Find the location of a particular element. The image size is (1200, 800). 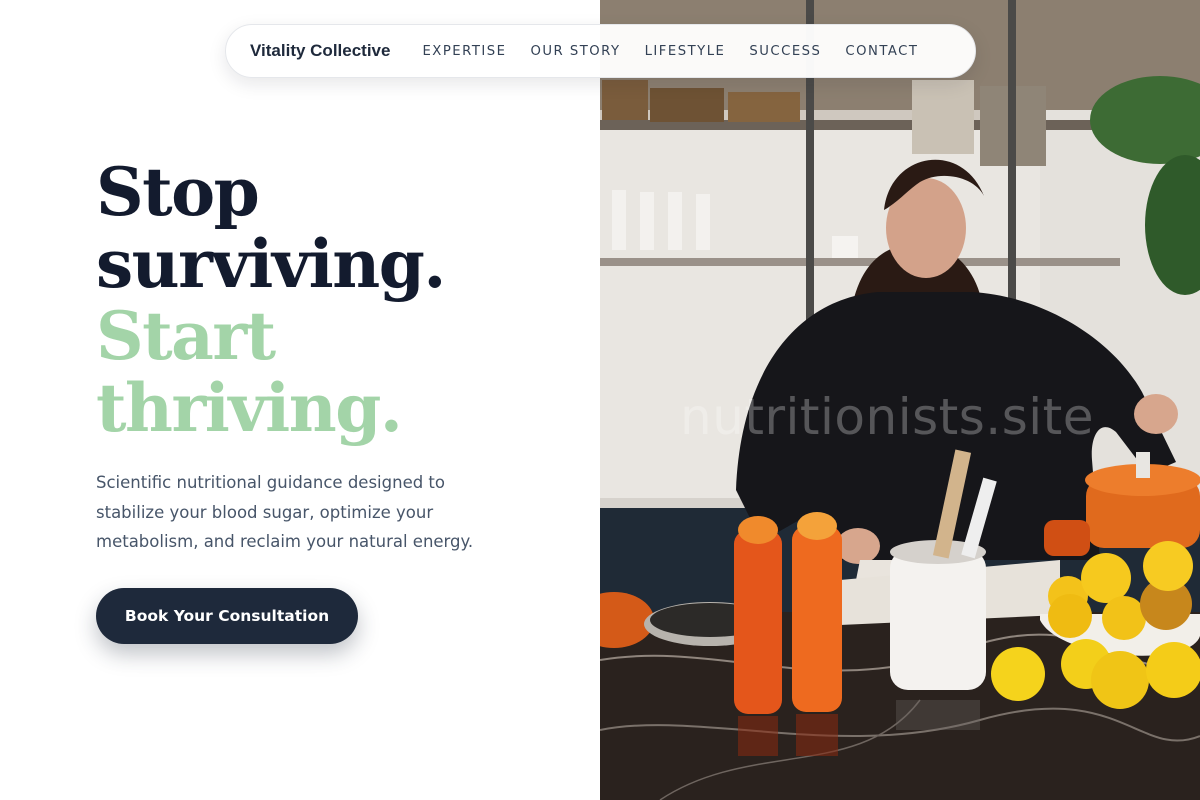

headline-line-start: Start is located at coordinates (186, 336).